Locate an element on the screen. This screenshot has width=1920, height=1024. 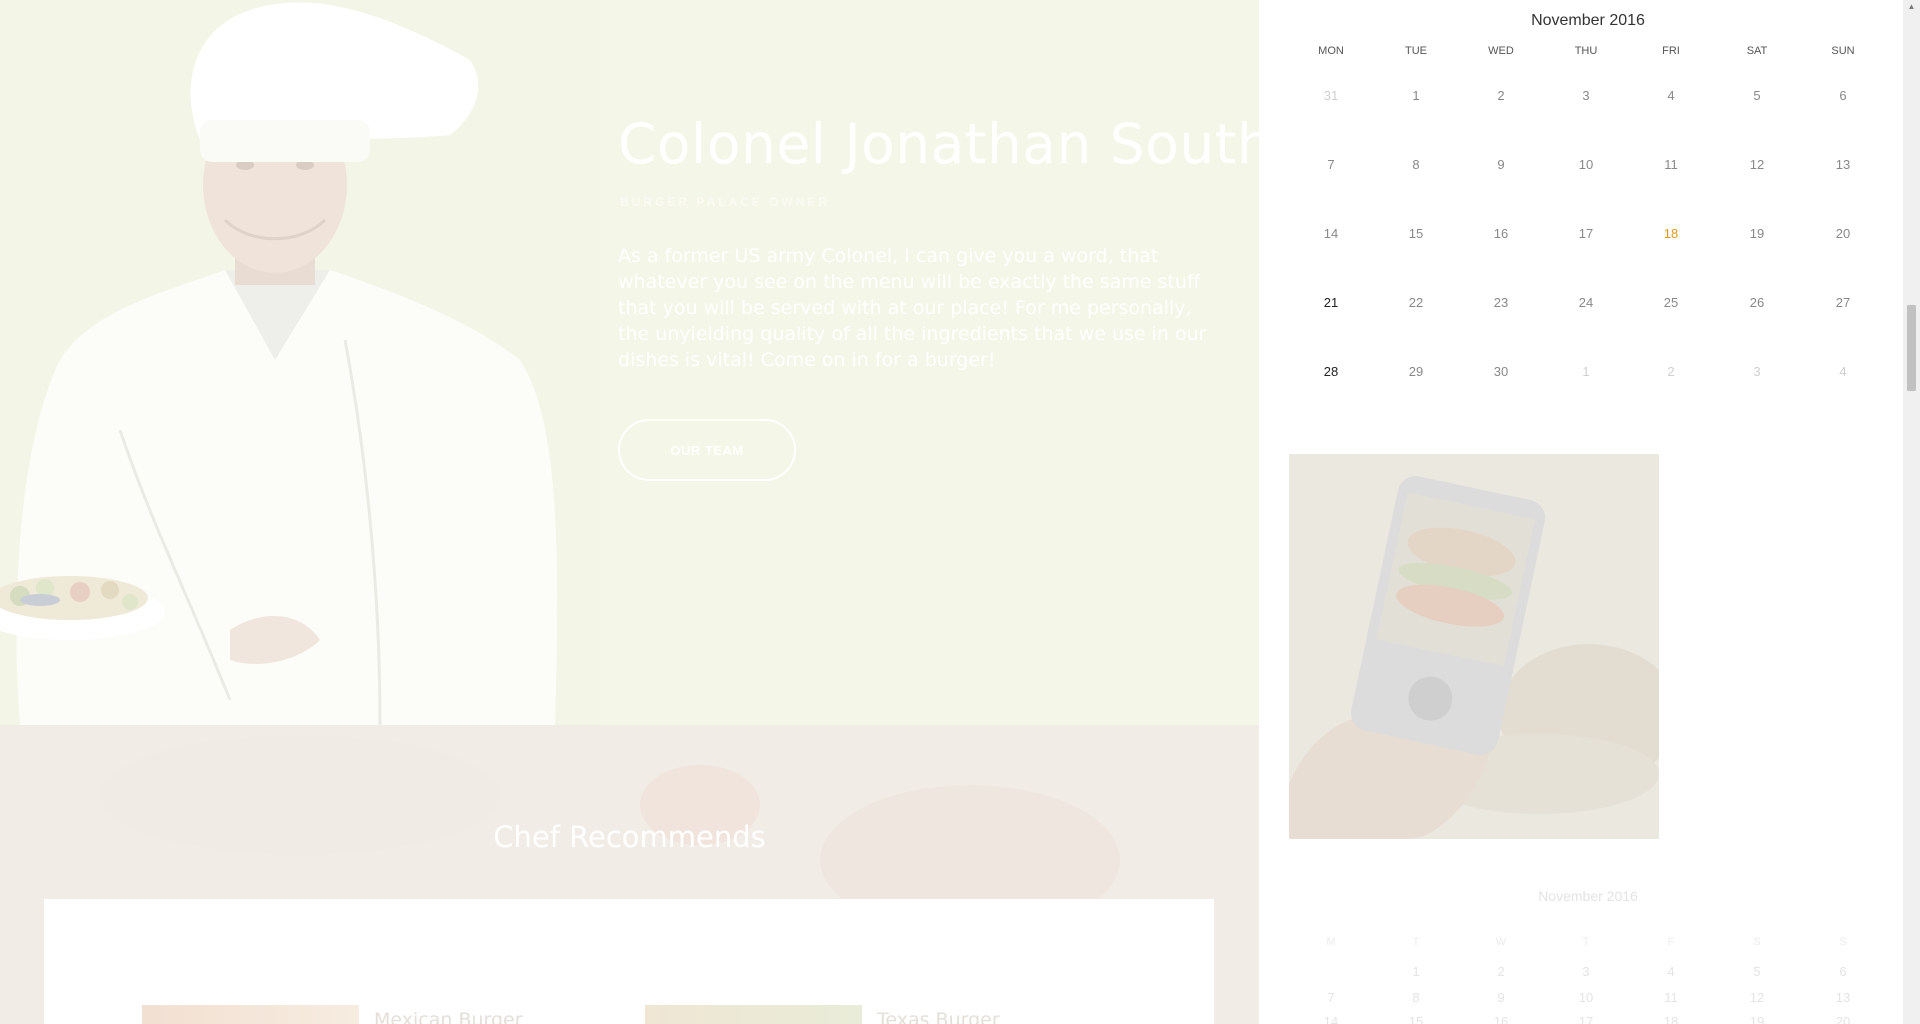
calendar-day: 31 is located at coordinates (1331, 95).